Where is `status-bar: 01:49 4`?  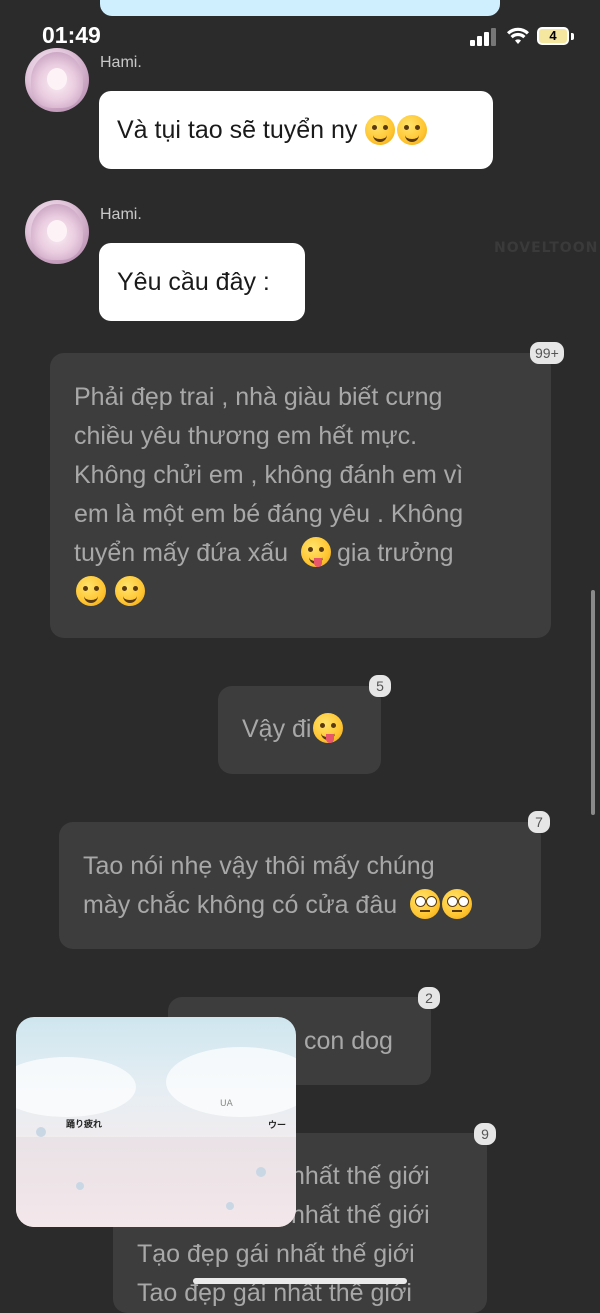 status-bar: 01:49 4 is located at coordinates (300, 38).